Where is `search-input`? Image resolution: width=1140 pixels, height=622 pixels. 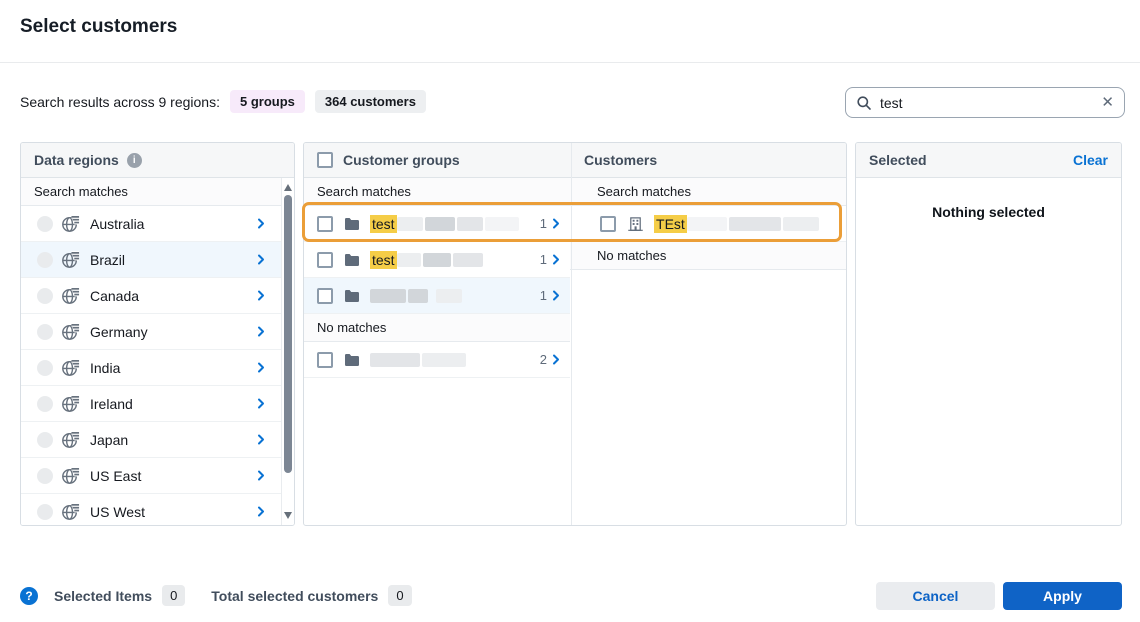
search-input is located at coordinates (987, 102).